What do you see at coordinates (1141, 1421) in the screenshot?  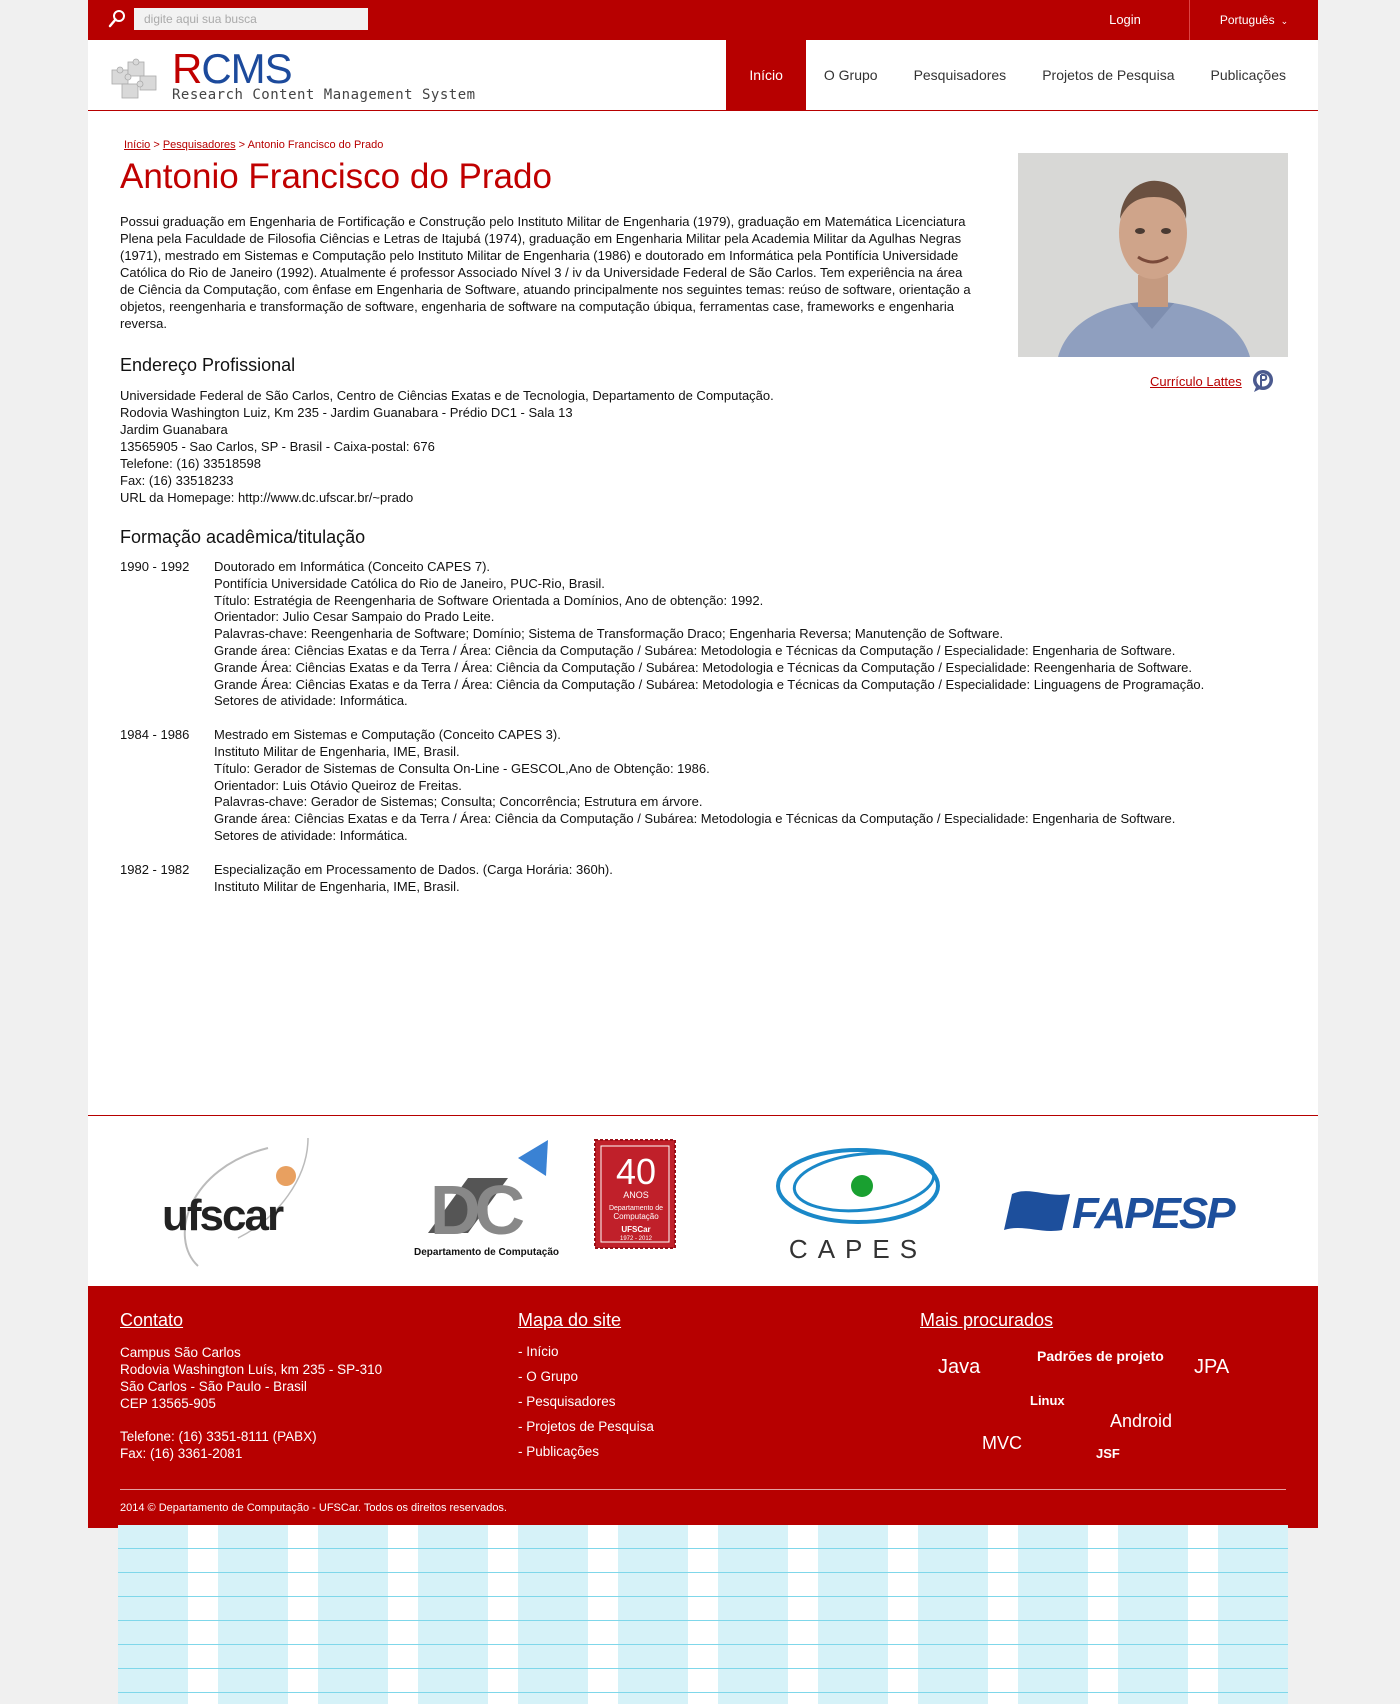 I see `tag-android: Android` at bounding box center [1141, 1421].